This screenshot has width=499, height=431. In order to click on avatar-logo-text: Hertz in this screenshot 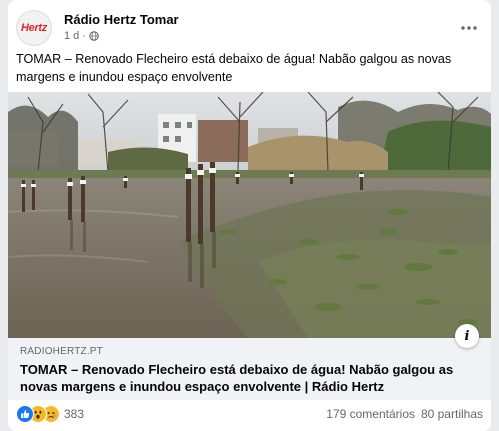, I will do `click(33, 28)`.